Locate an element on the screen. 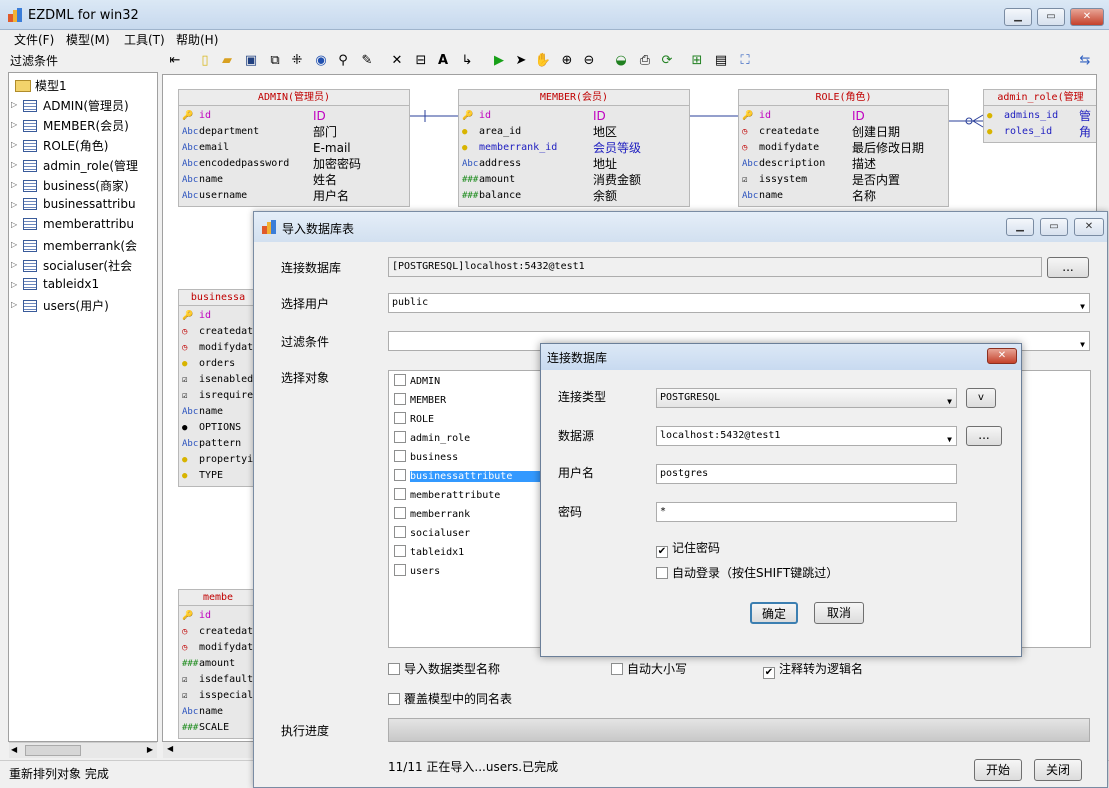 The width and height of the screenshot is (1109, 788). opt-auto-case: 自动大小写 is located at coordinates (649, 668).